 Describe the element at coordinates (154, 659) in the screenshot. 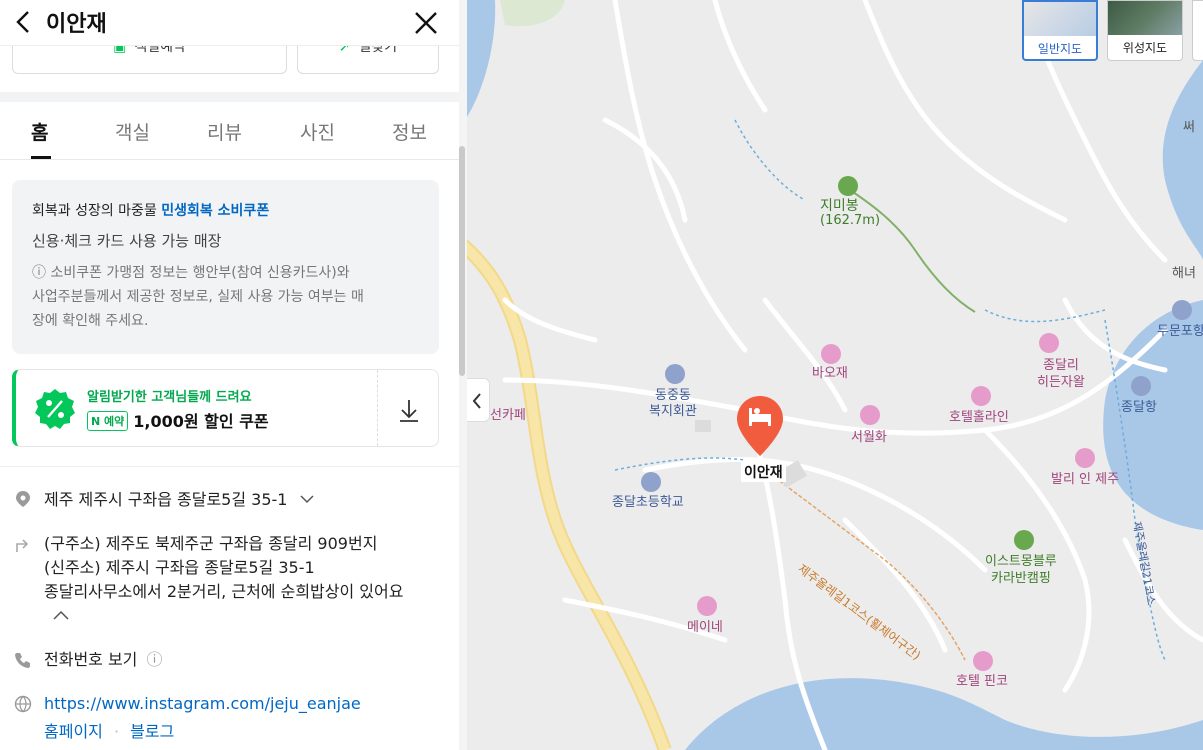

I see `info-circle-icon: ⓘ` at that location.